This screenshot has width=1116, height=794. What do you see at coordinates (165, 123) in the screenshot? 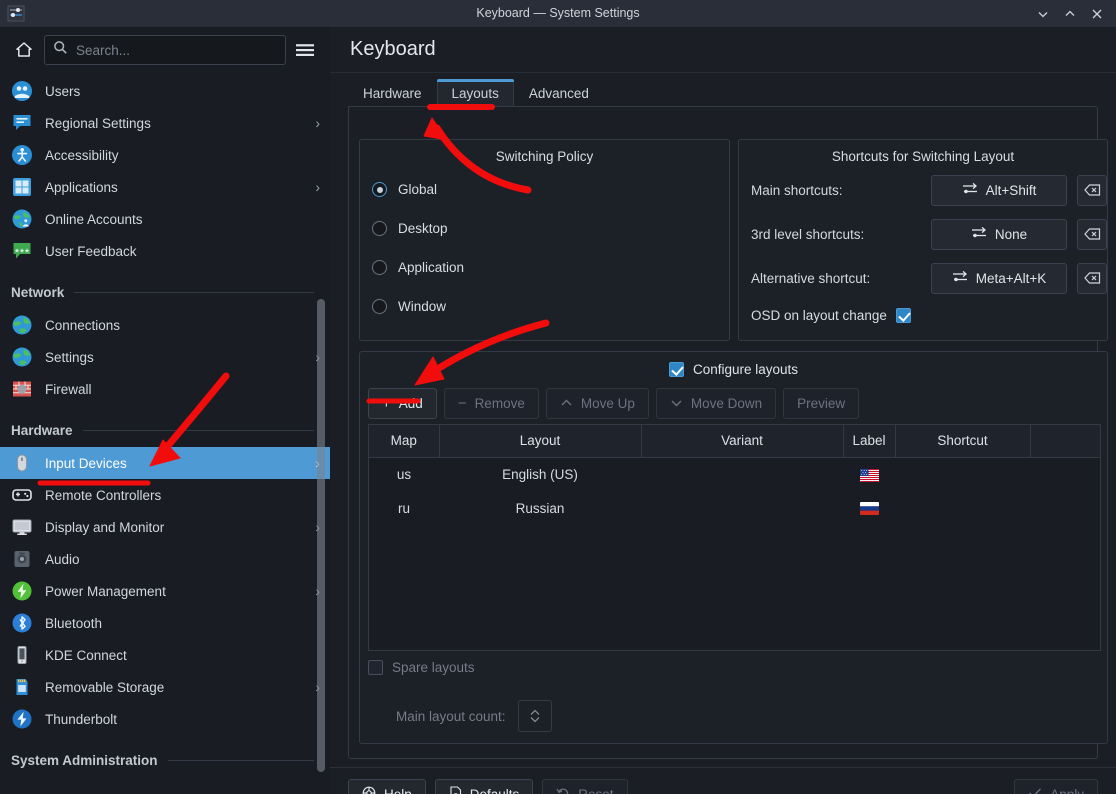
I see `sidebar-item-regional-settings: Regional Settings ›` at bounding box center [165, 123].